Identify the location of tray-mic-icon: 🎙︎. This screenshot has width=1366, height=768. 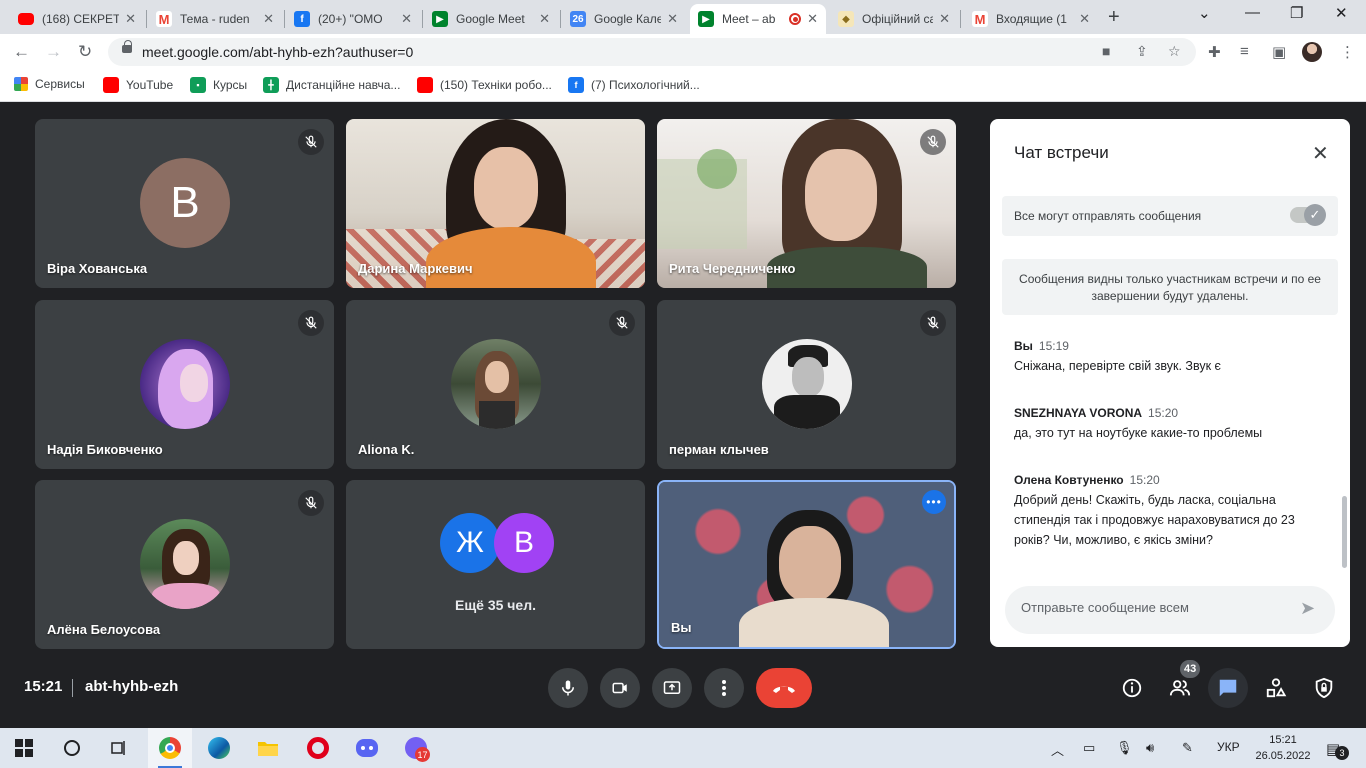
(1124, 748).